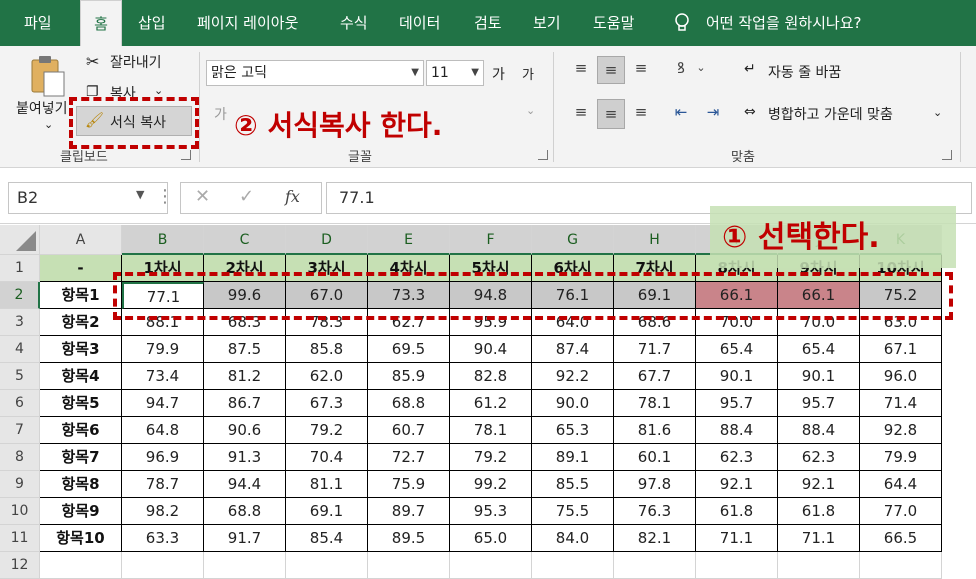  I want to click on column-header-d: D, so click(327, 240).